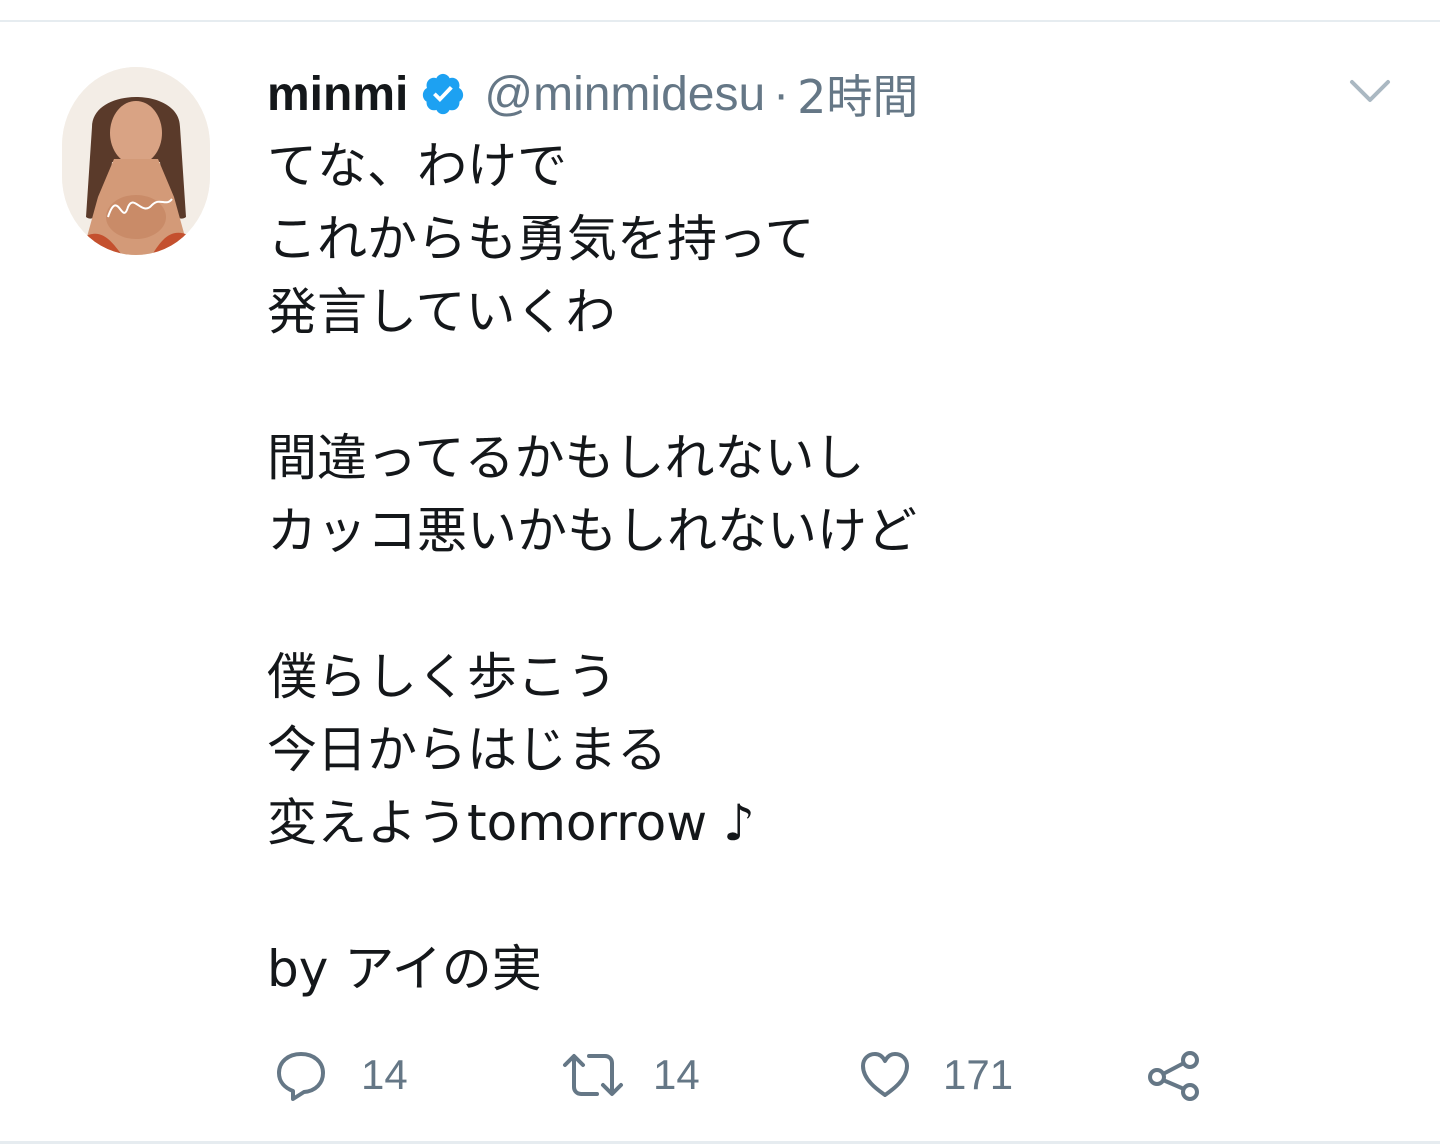  I want to click on user-handle: @minmidesu, so click(624, 94).